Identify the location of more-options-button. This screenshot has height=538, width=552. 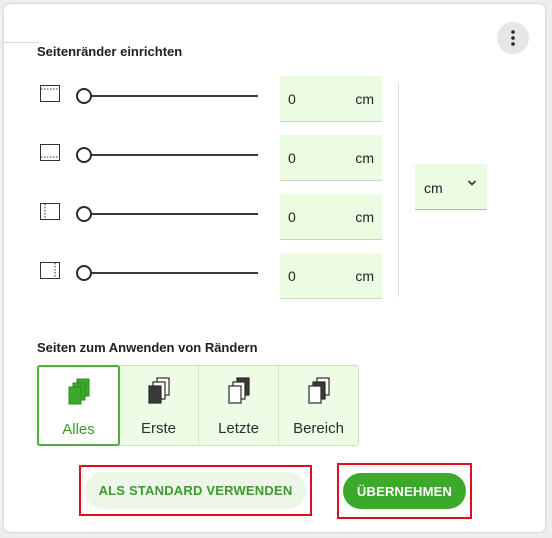
(513, 38).